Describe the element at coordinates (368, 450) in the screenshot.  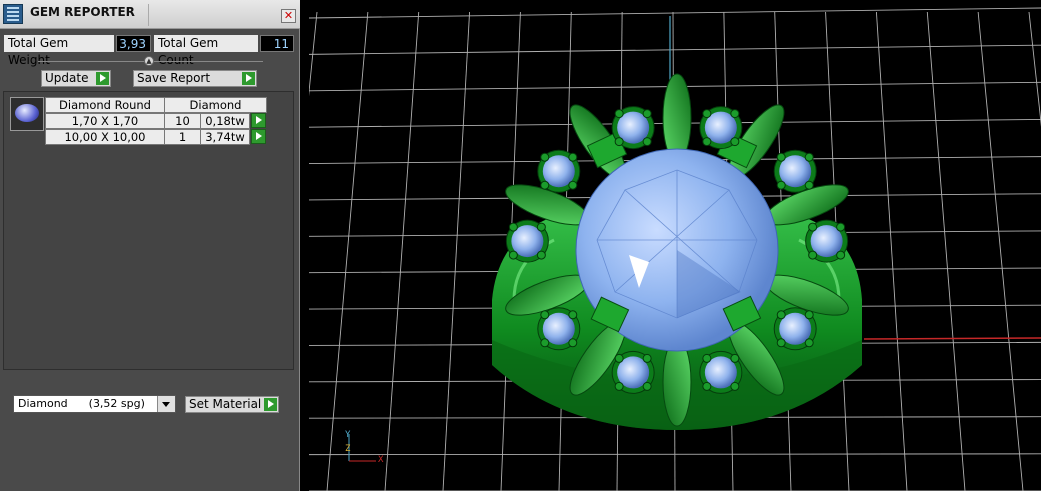
I see `axis-triad-icon: Y Z X` at that location.